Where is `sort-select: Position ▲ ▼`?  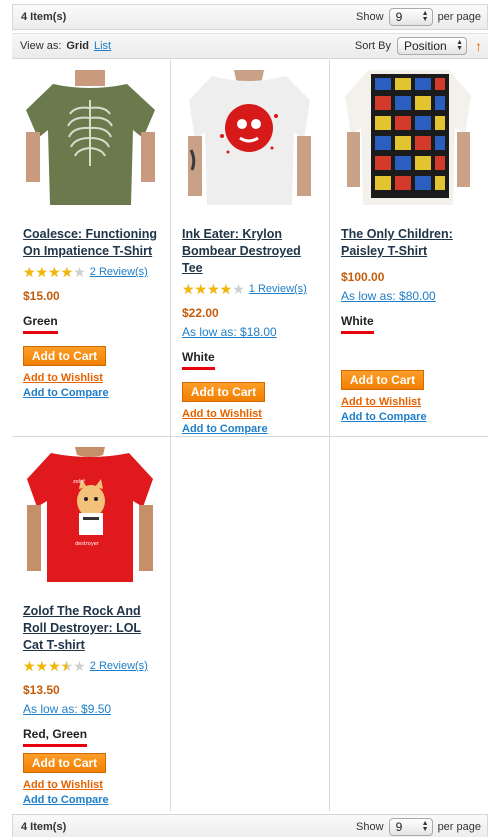 sort-select: Position ▲ ▼ is located at coordinates (432, 46).